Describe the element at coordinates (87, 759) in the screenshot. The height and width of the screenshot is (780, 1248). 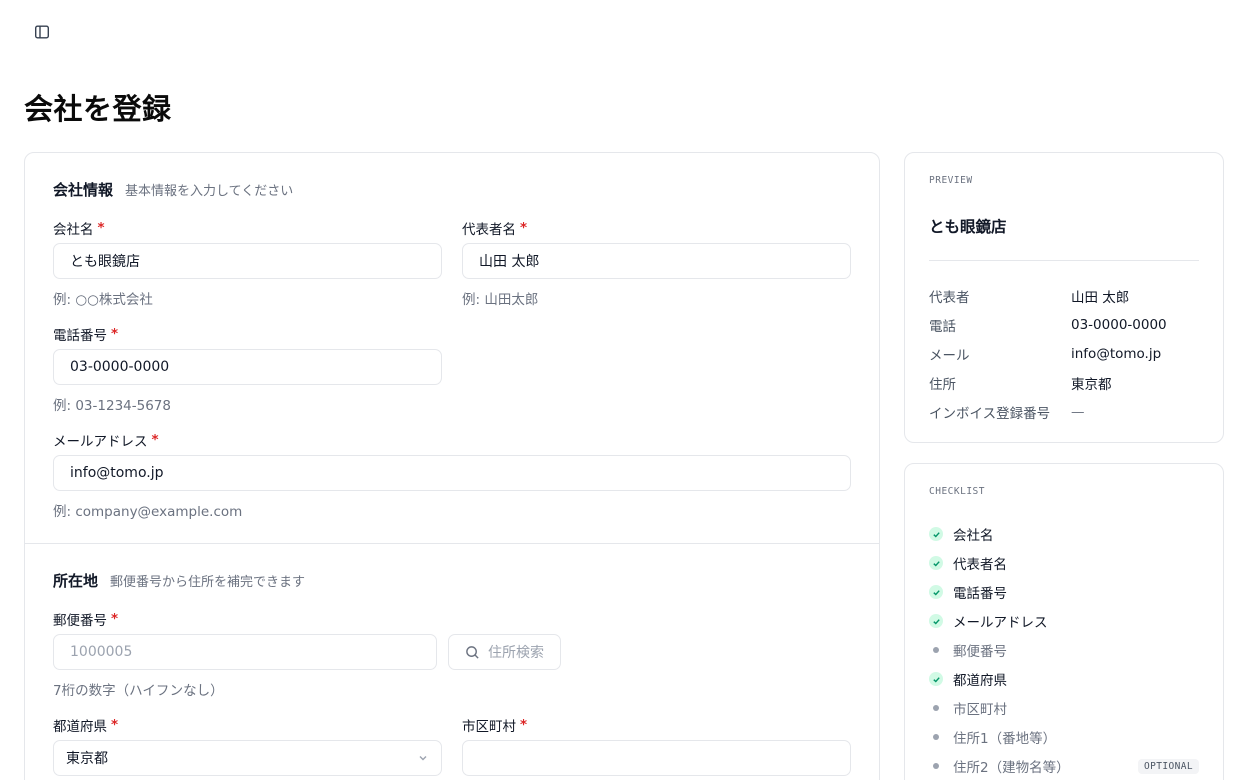
I see `prefecture-value: 東京都` at that location.